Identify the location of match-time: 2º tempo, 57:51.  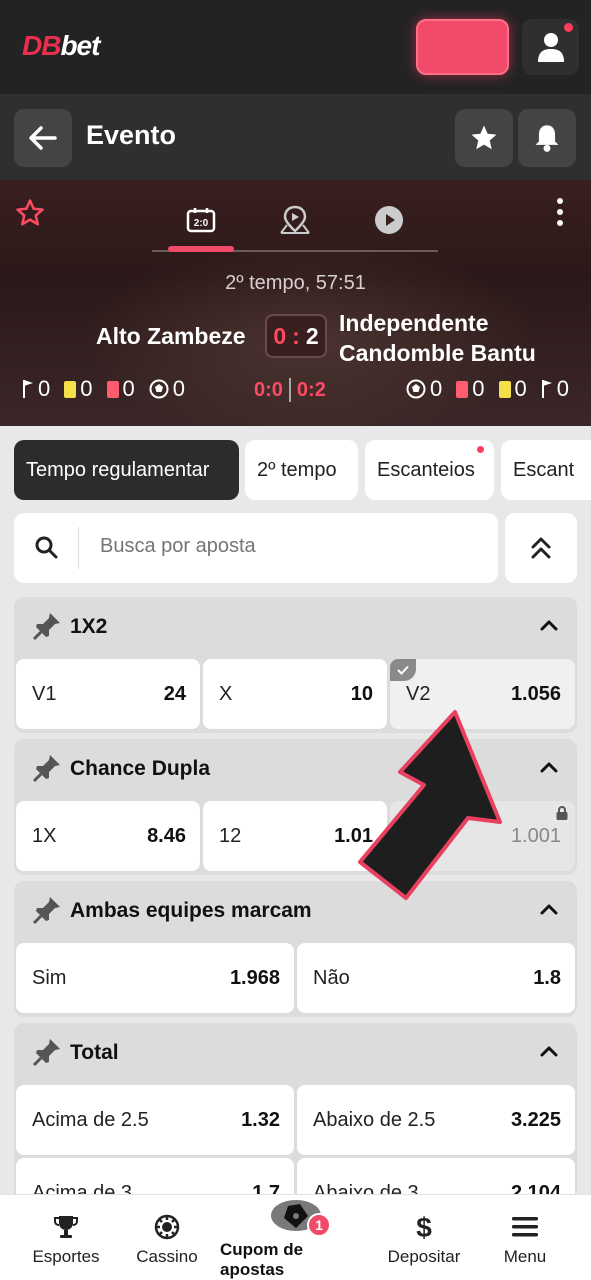
(295, 283).